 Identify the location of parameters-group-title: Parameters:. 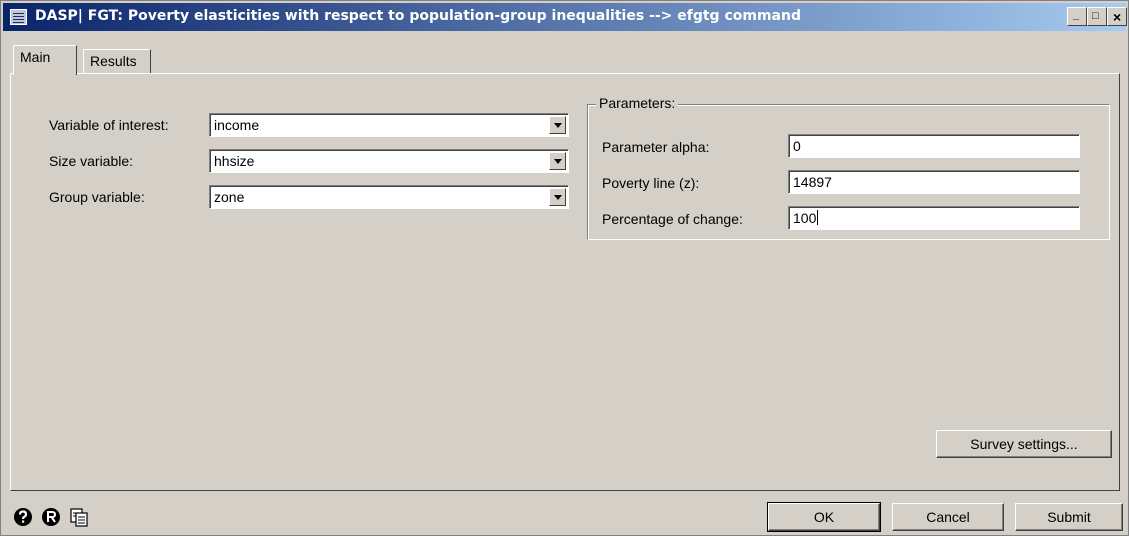
(637, 103).